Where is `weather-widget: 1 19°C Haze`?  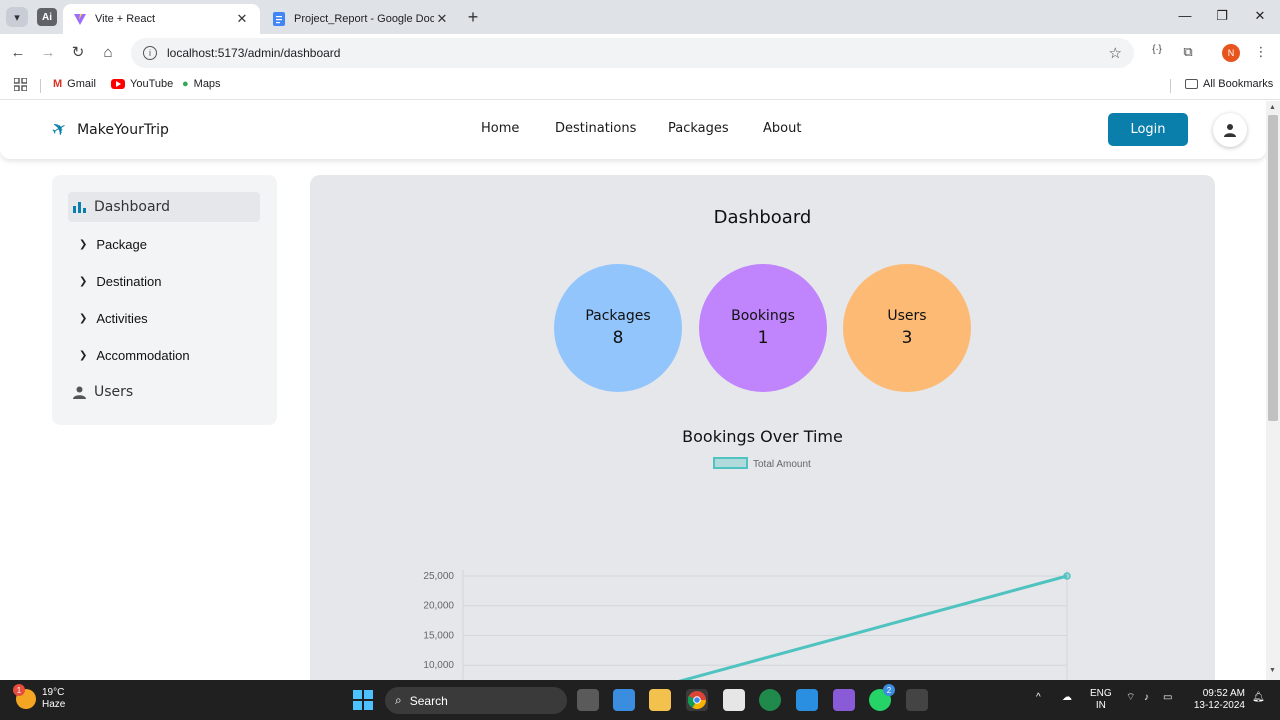 weather-widget: 1 19°C Haze is located at coordinates (39, 697).